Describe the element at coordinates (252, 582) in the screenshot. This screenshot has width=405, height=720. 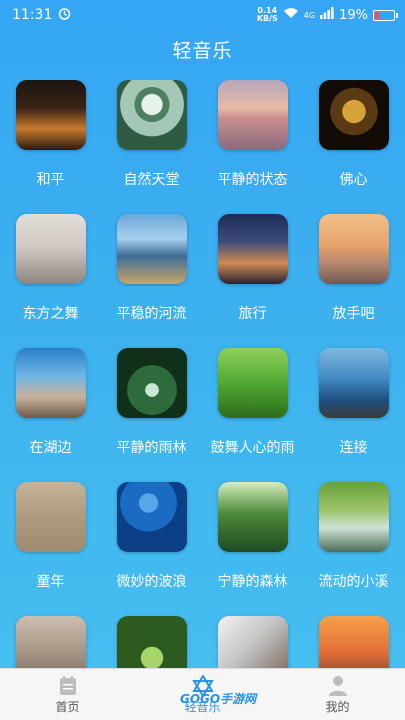
I see `track-label: 宁静的森林` at that location.